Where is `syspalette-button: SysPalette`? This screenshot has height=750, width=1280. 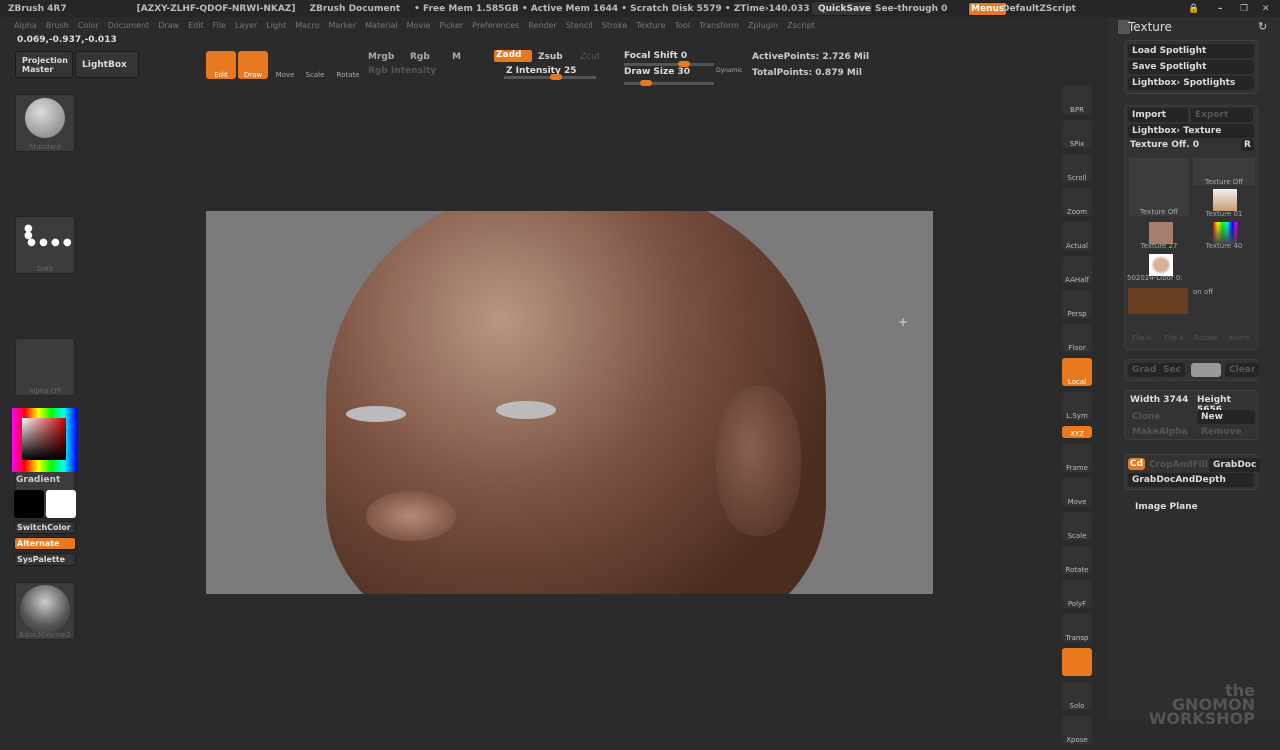
syspalette-button: SysPalette is located at coordinates (45, 559).